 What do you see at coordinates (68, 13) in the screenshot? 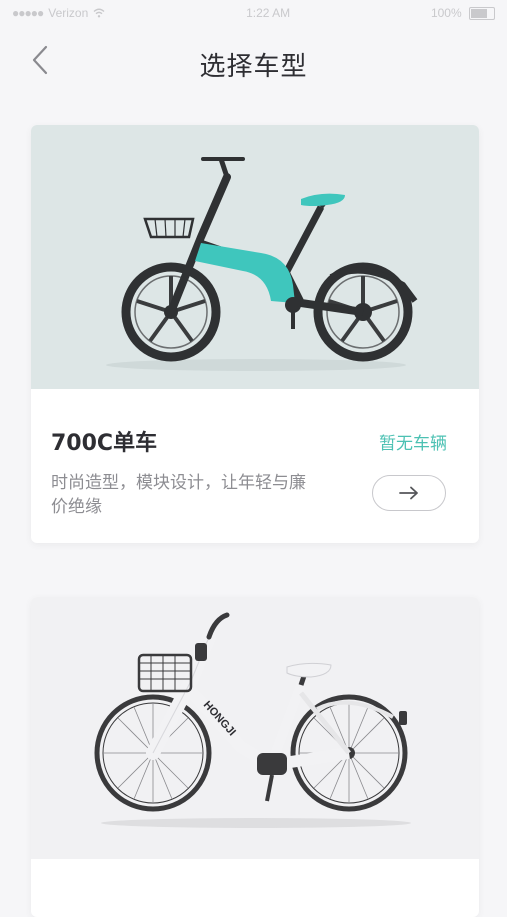
I see `carrier-text: Verizon` at bounding box center [68, 13].